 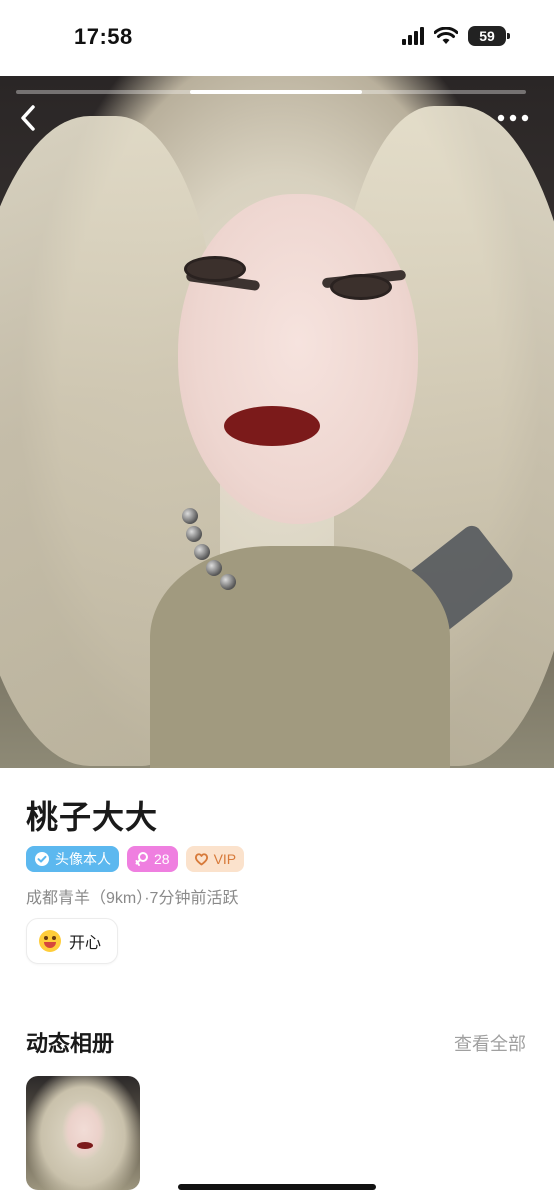 What do you see at coordinates (85, 1145) in the screenshot?
I see `thumb-lips` at bounding box center [85, 1145].